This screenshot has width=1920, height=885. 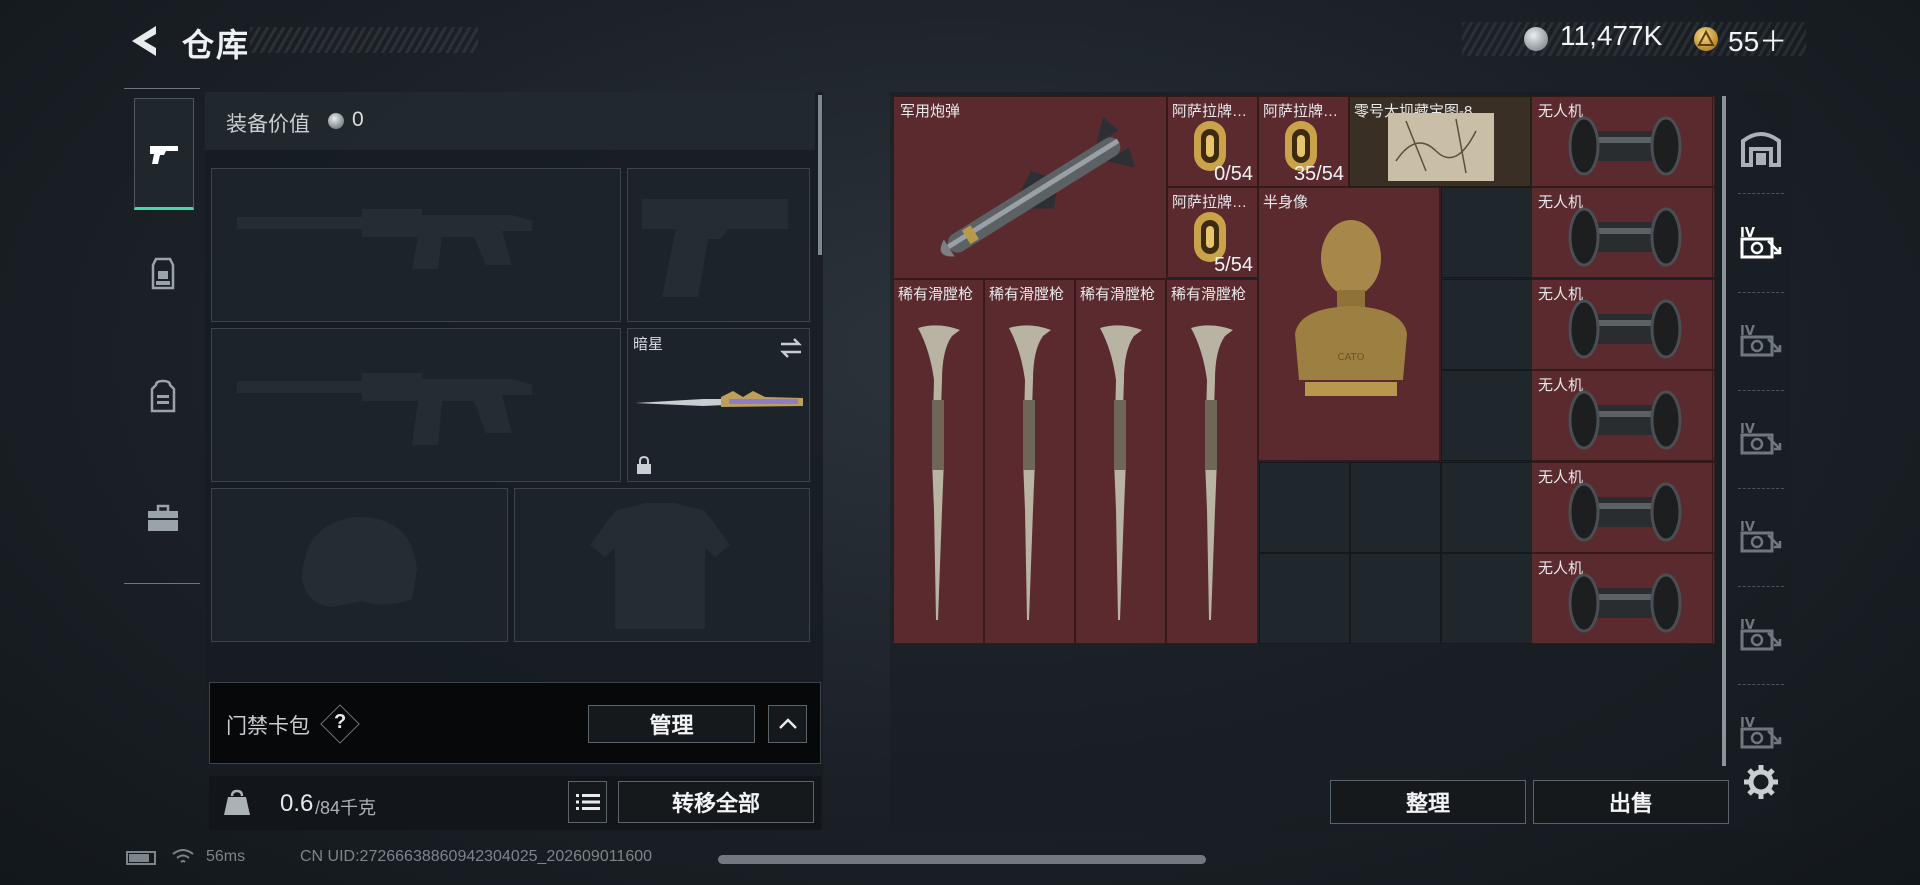 I want to click on tab-weapons, so click(x=164, y=154).